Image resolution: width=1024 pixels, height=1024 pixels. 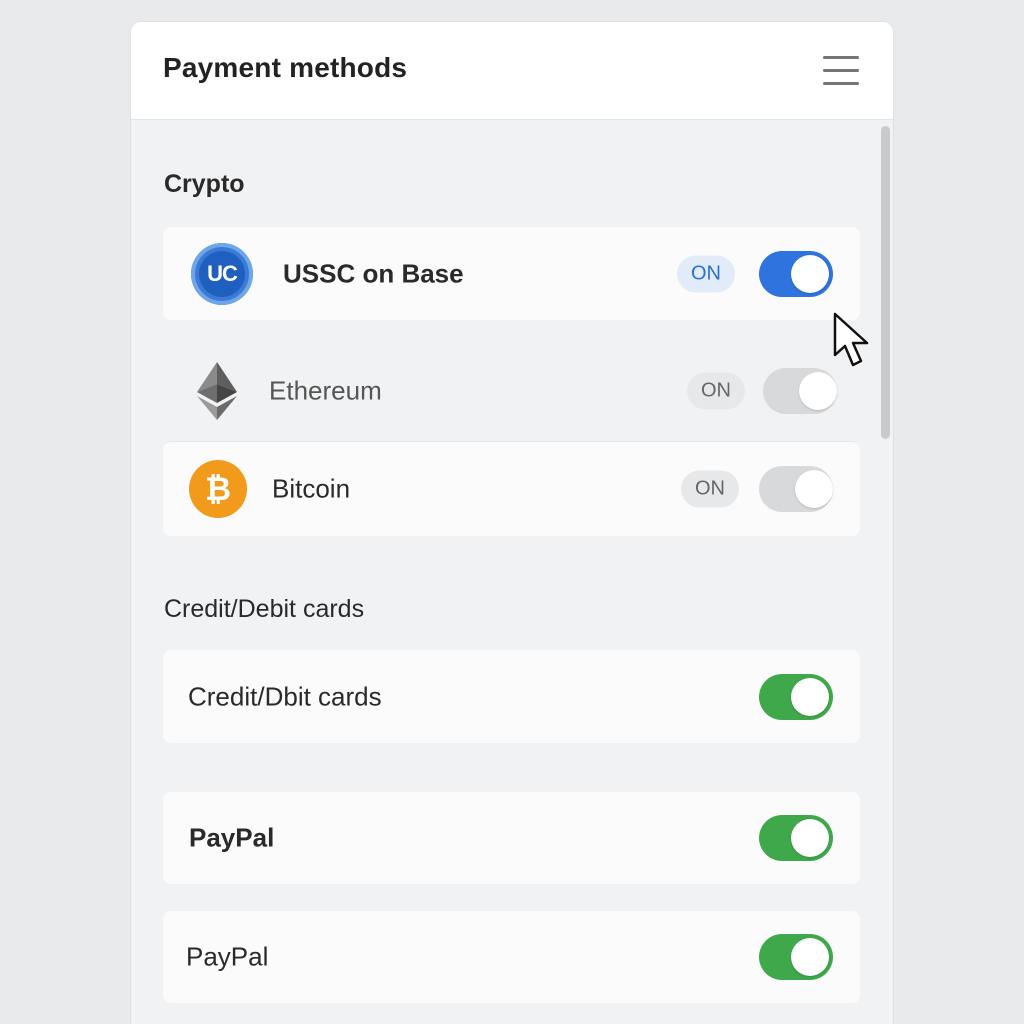 What do you see at coordinates (851, 339) in the screenshot?
I see `mouse-pointer-icon` at bounding box center [851, 339].